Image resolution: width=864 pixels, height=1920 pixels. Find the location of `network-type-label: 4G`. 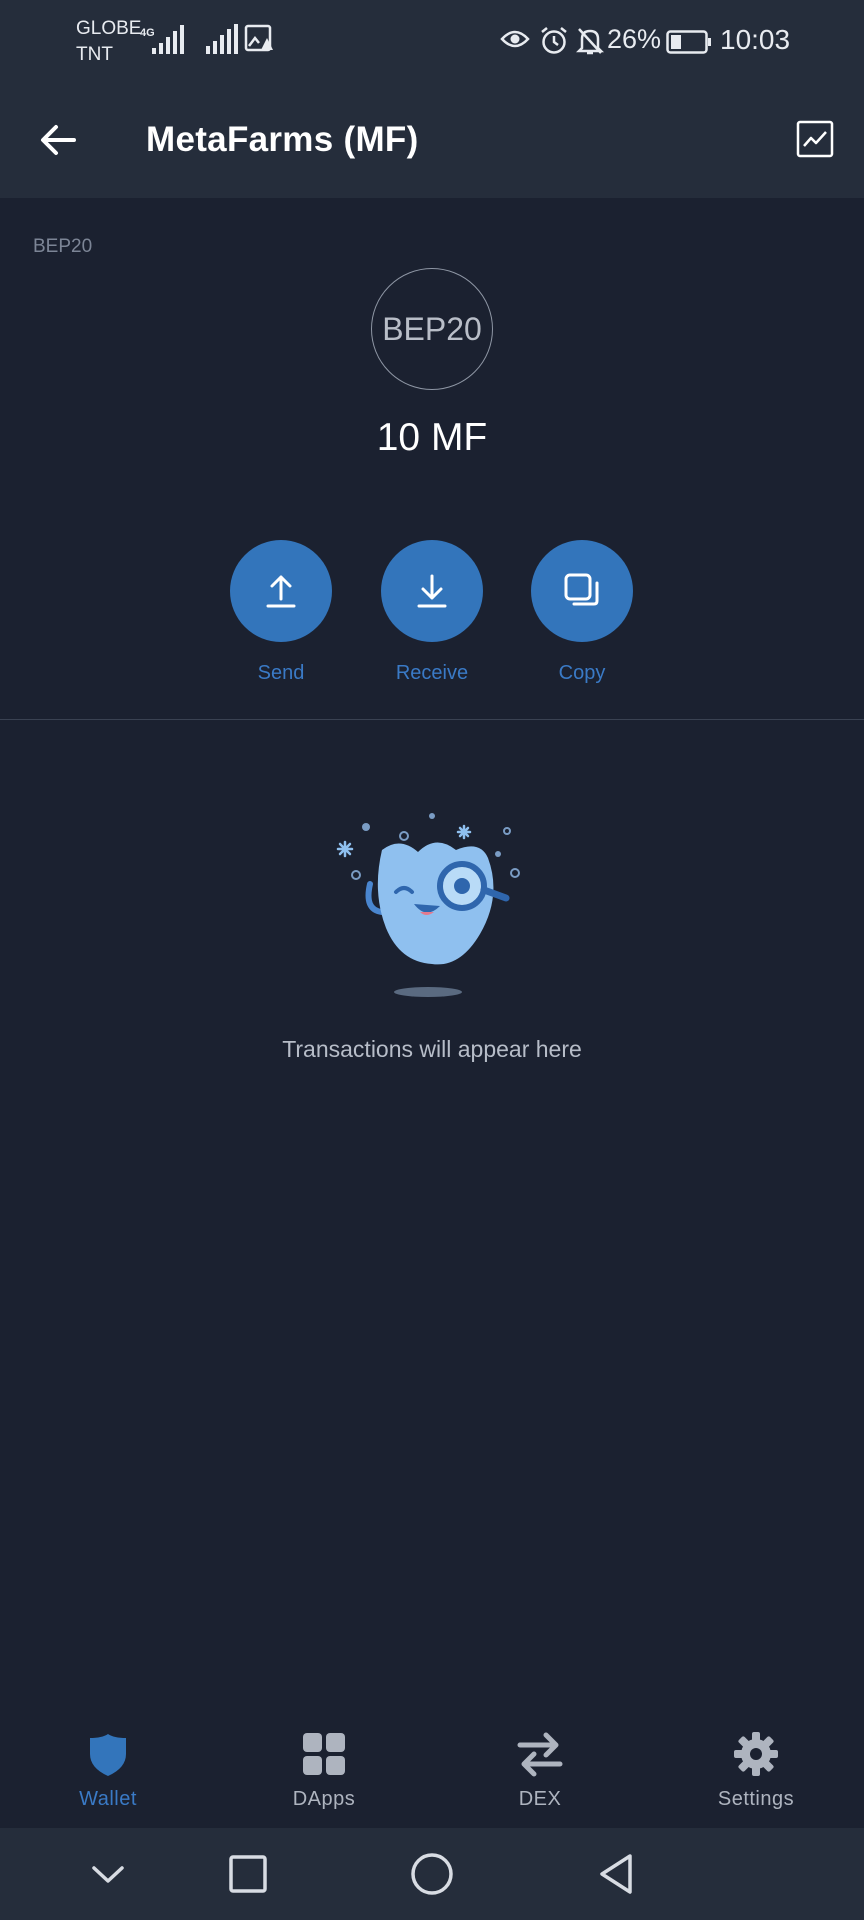

network-type-label: 4G is located at coordinates (147, 33).